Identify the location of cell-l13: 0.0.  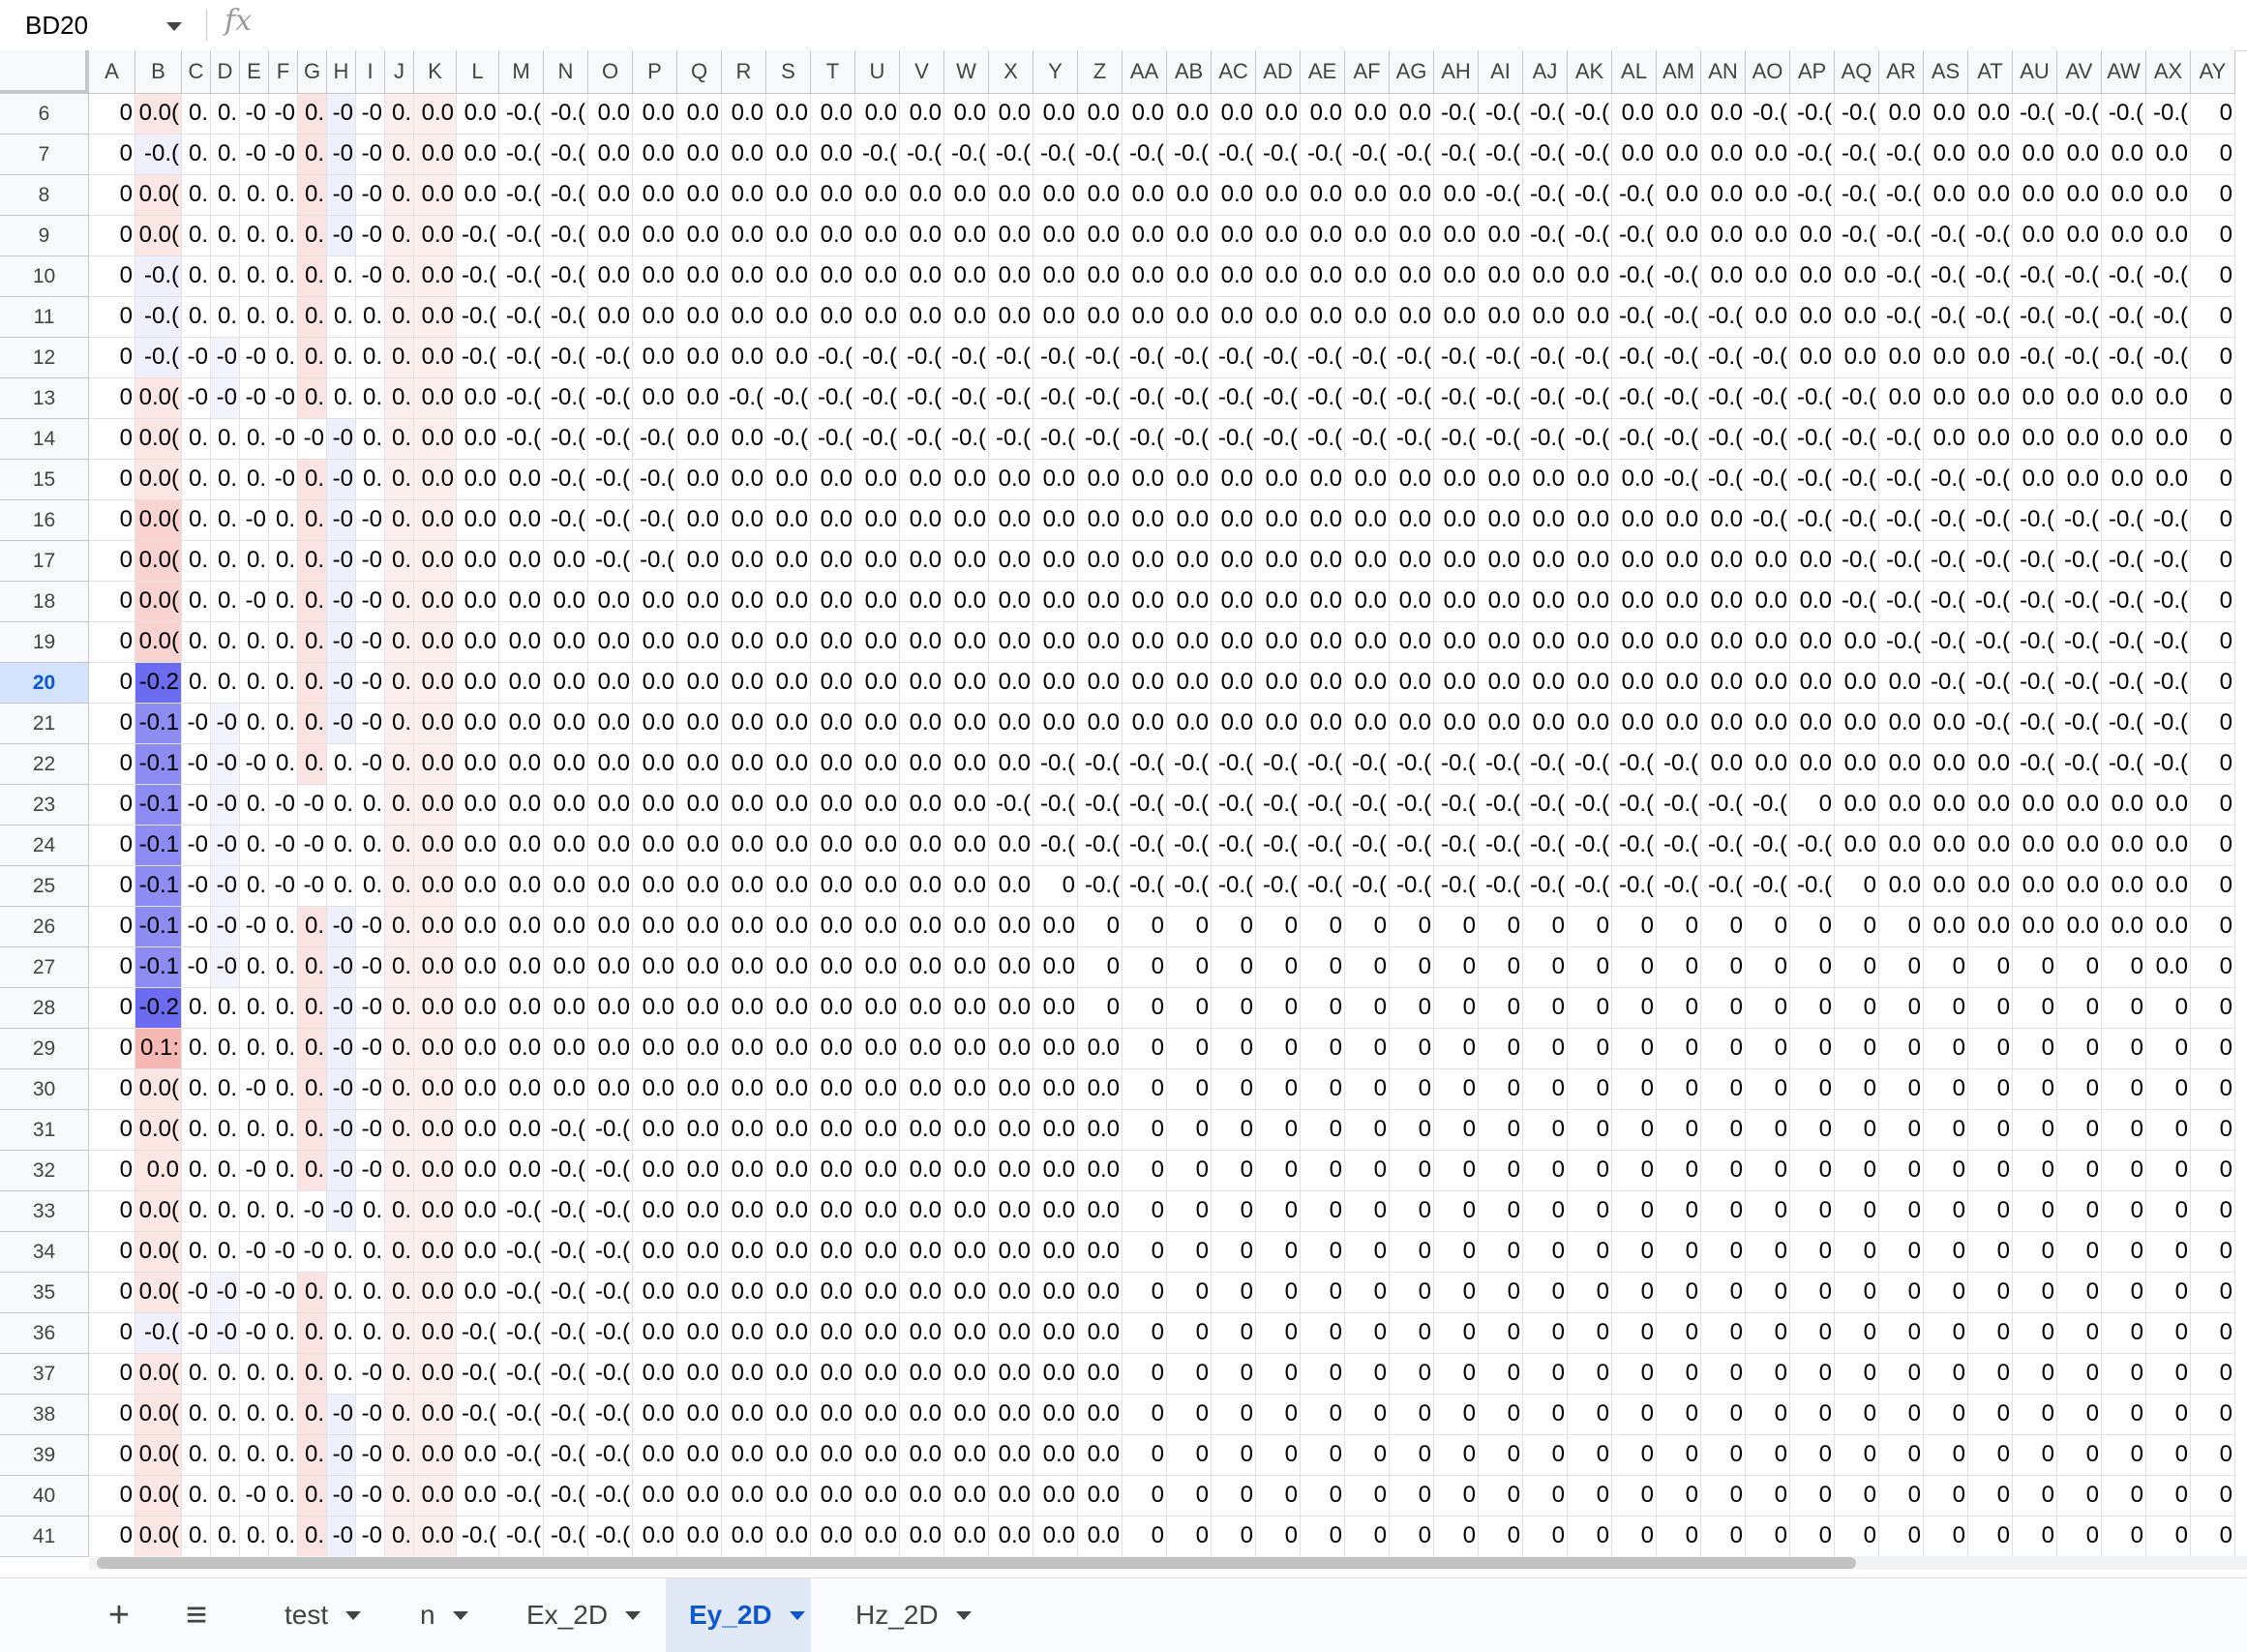
(478, 399).